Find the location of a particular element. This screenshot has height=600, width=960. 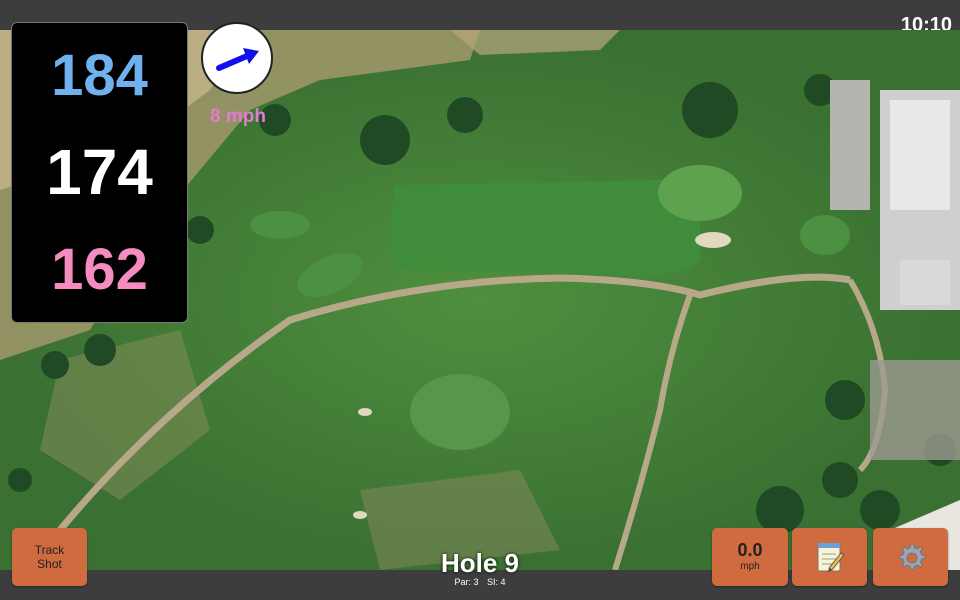

settings-button is located at coordinates (910, 557).